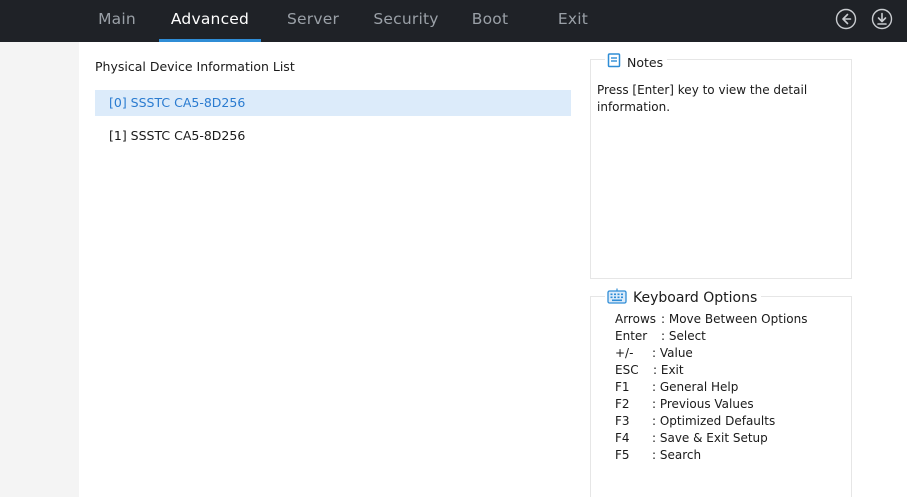 The image size is (907, 497). I want to click on kb-desc: : Select, so click(683, 336).